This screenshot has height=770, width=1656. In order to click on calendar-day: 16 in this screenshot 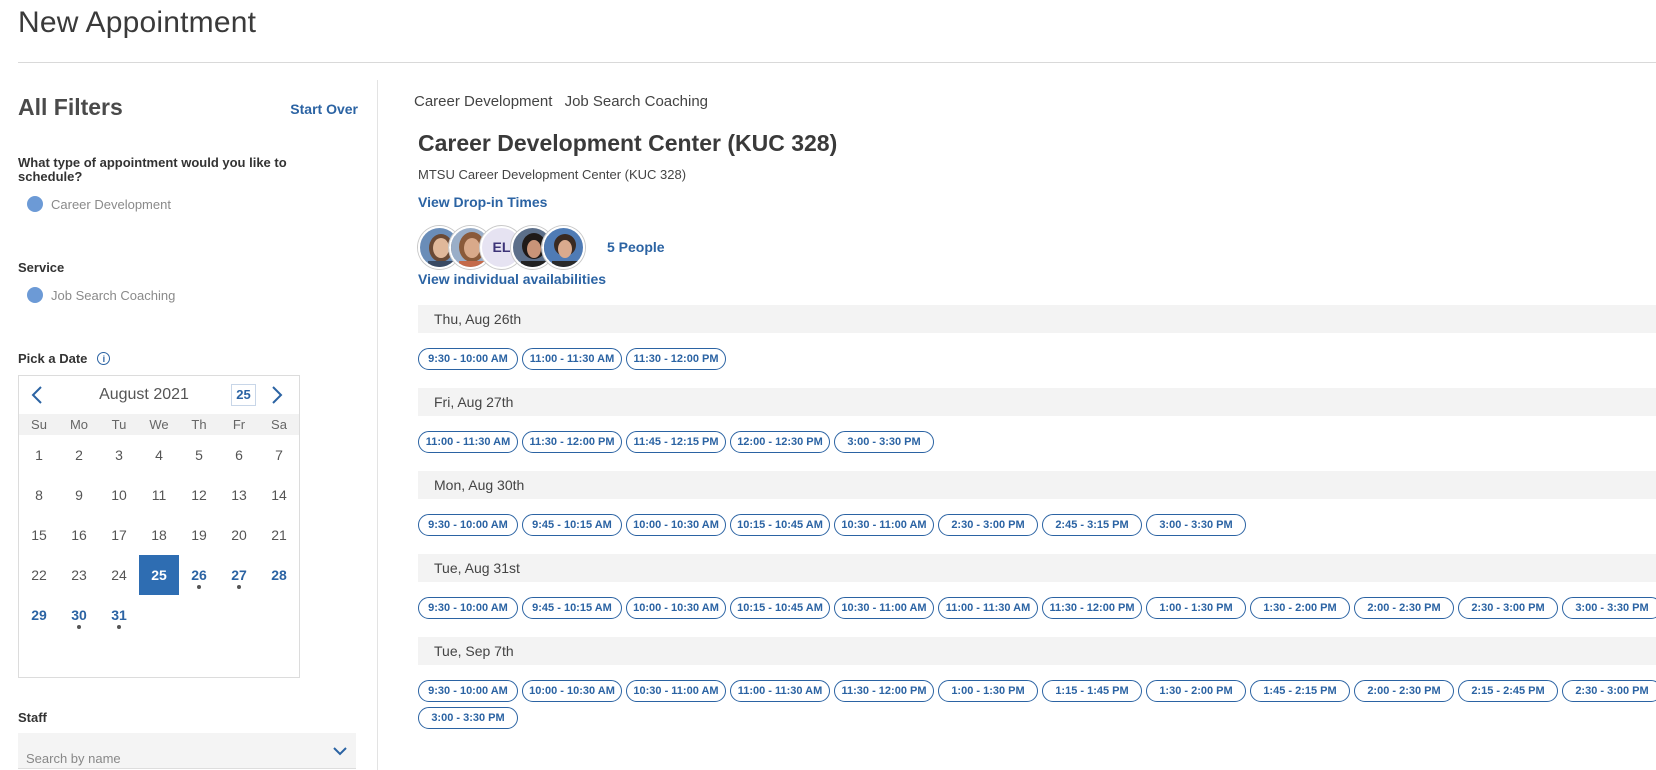, I will do `click(79, 535)`.